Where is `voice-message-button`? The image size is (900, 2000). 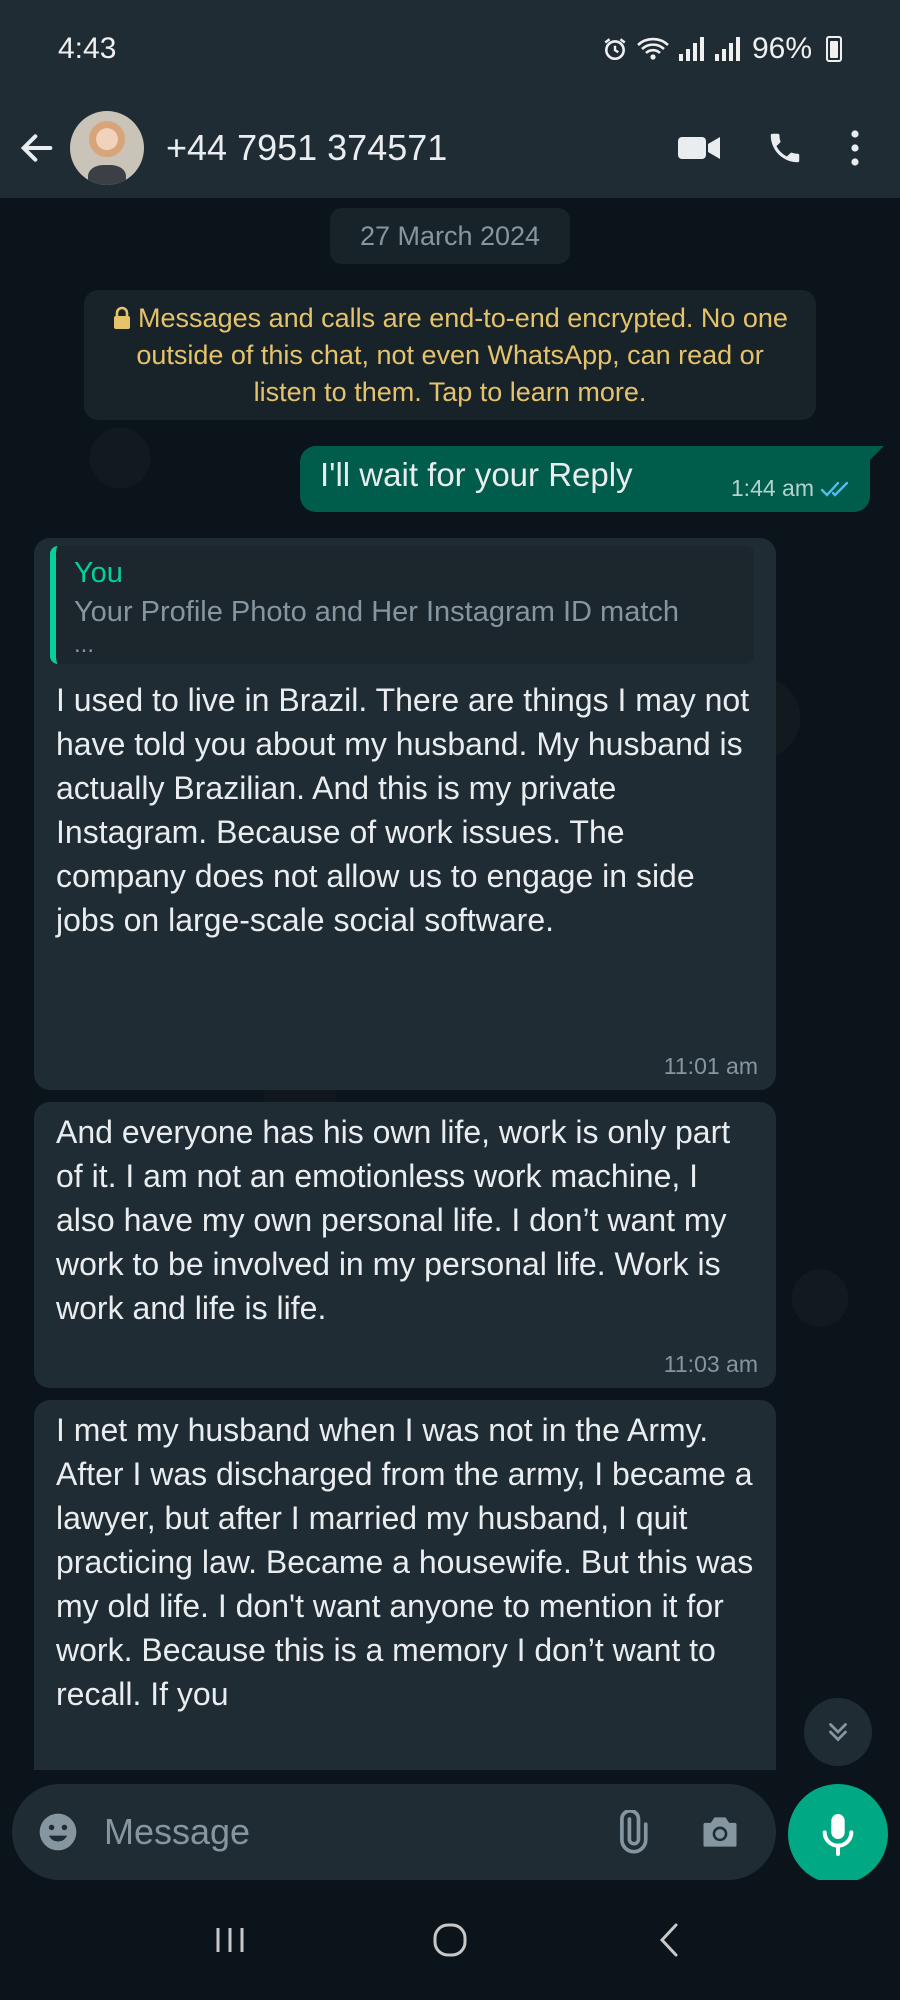
voice-message-button is located at coordinates (838, 1834).